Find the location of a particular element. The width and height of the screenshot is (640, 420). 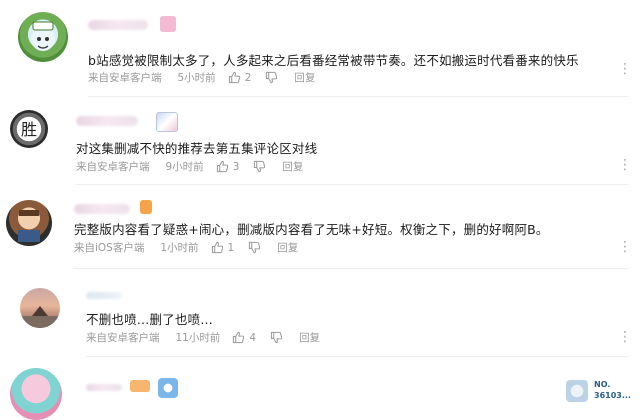

comment-meta: 来自iOS客户端 1小时前 1 回复 is located at coordinates (186, 247).